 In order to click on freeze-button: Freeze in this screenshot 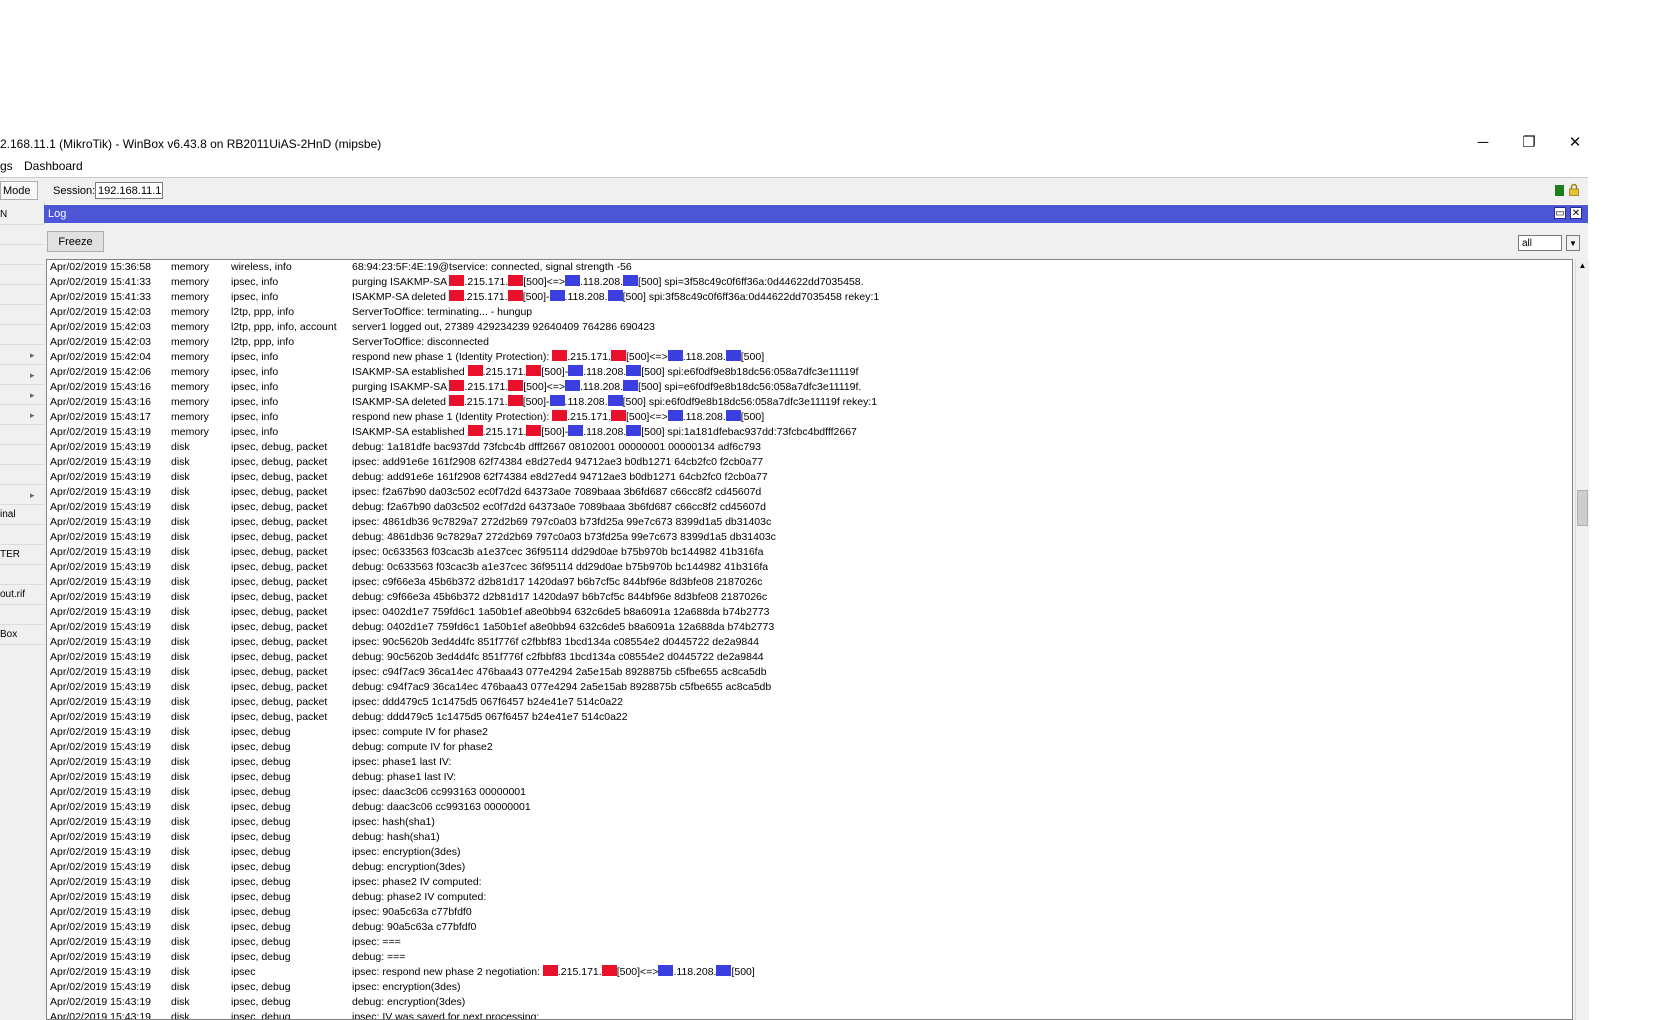, I will do `click(75, 241)`.